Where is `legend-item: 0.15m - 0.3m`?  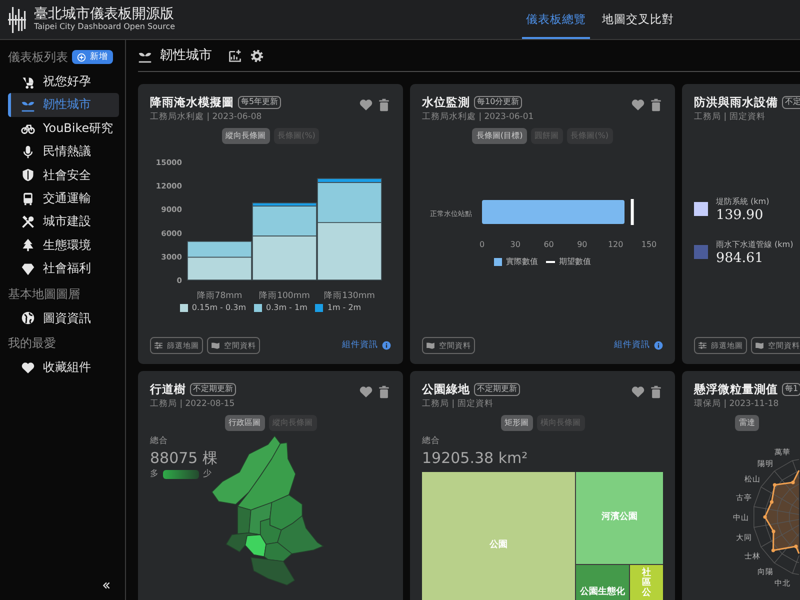 legend-item: 0.15m - 0.3m is located at coordinates (213, 308).